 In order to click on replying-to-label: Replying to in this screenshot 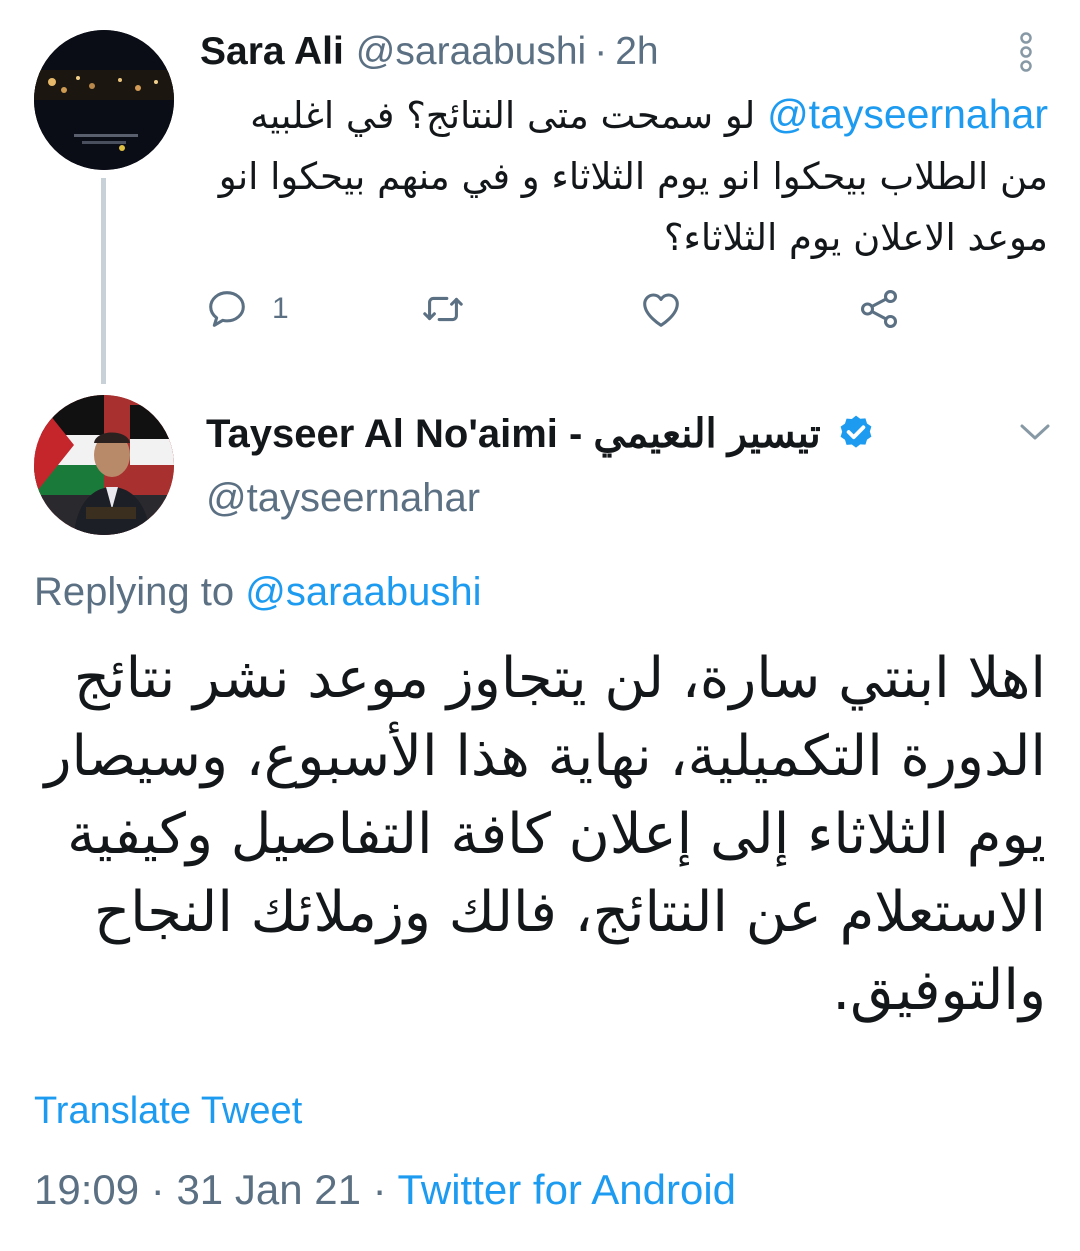, I will do `click(134, 592)`.